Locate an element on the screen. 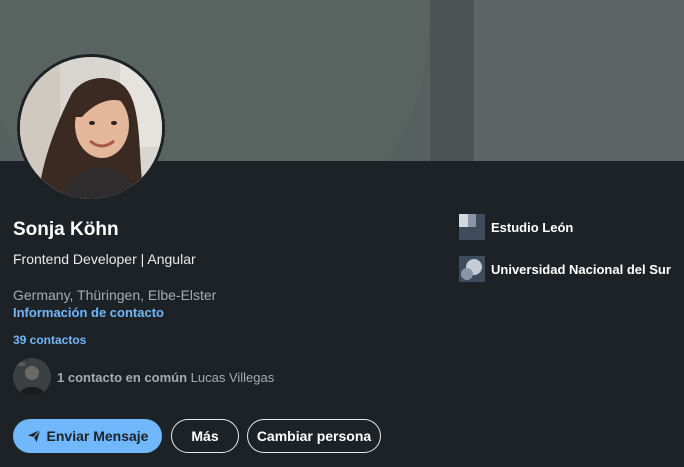 Image resolution: width=684 pixels, height=467 pixels. more-button: Más is located at coordinates (205, 436).